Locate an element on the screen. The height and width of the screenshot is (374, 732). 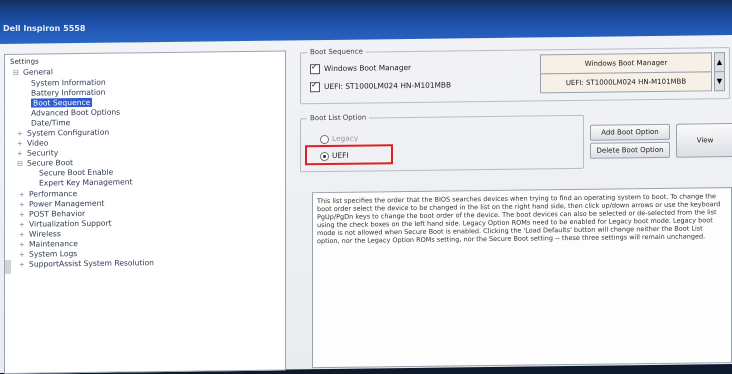
add-boot-option-button: Add Boot Option is located at coordinates (630, 132).